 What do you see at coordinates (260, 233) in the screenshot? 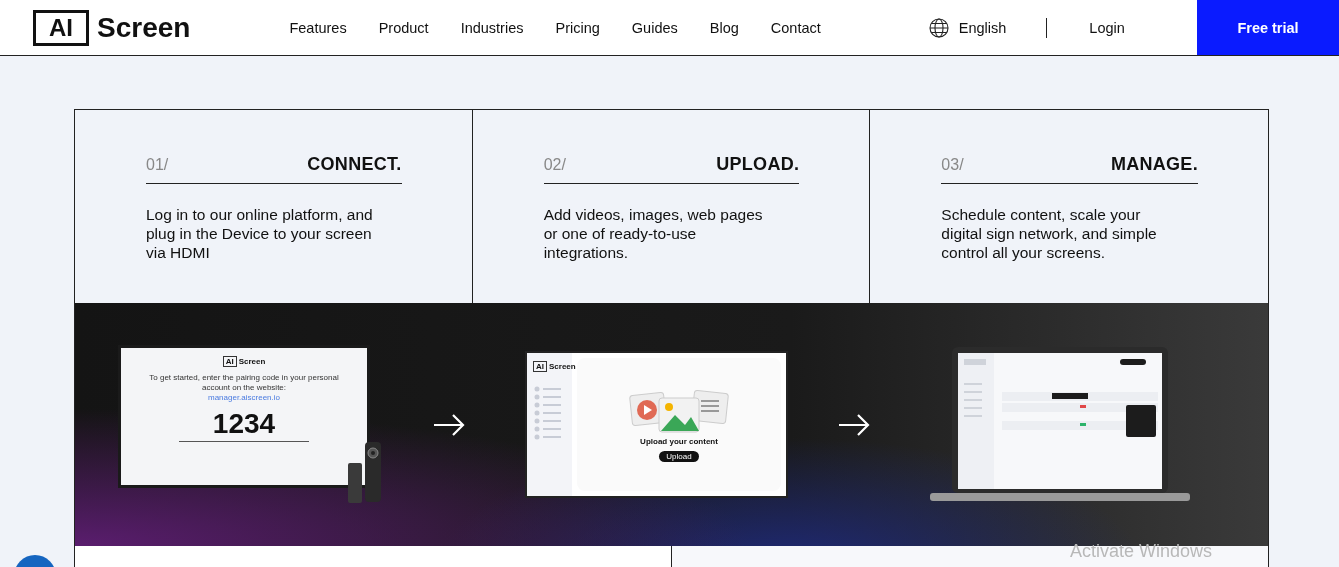
I see `step-description: Log in to our online platform, and plug in the Device to your screen via HDMI` at bounding box center [260, 233].